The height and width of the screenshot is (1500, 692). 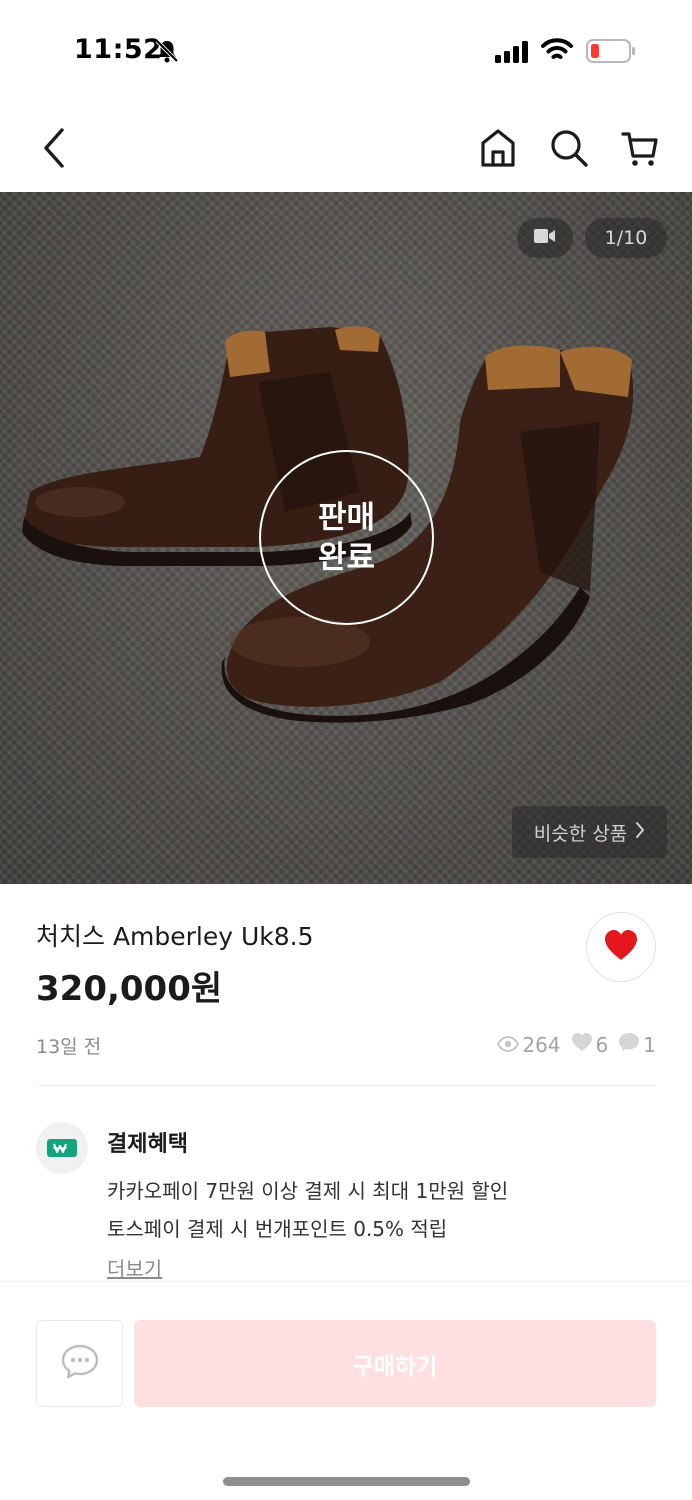 What do you see at coordinates (55, 150) in the screenshot?
I see `back-arrow-icon` at bounding box center [55, 150].